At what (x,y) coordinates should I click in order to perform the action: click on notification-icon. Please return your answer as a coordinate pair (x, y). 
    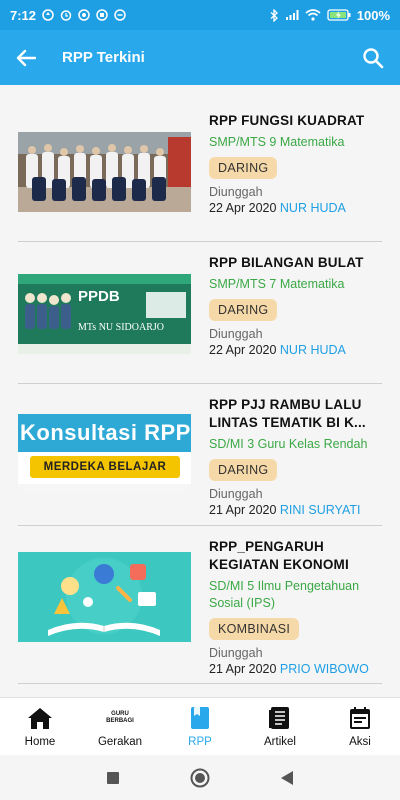
    Looking at the image, I should click on (48, 15).